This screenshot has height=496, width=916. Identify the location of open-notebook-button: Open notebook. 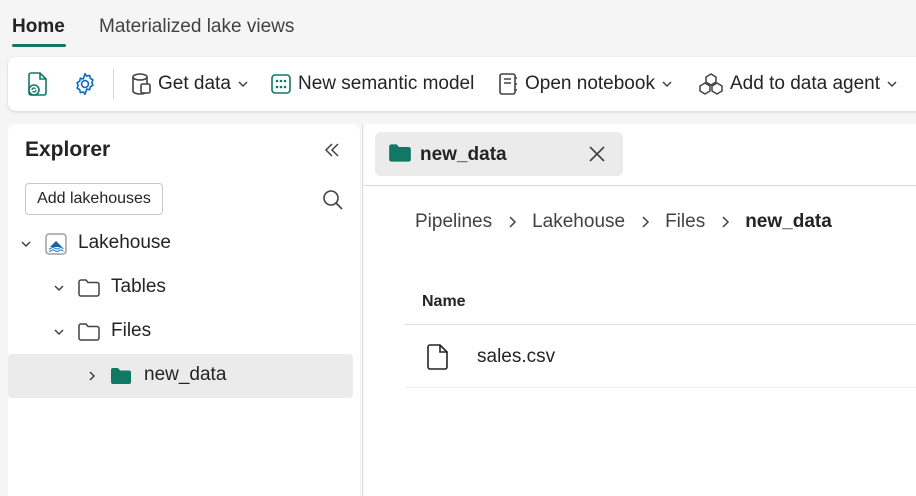
(585, 84).